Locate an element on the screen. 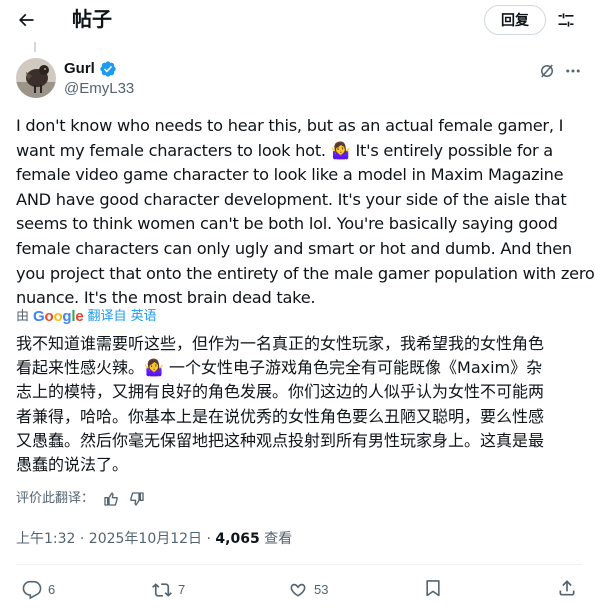  action-bar: 6 7 53 is located at coordinates (297, 591).